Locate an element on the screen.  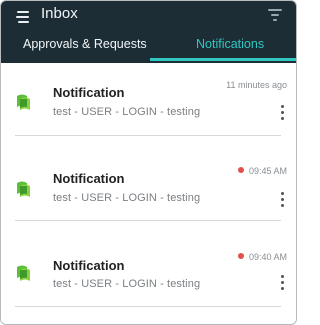
tab-approvals-requests: Approvals & Requests is located at coordinates (85, 44).